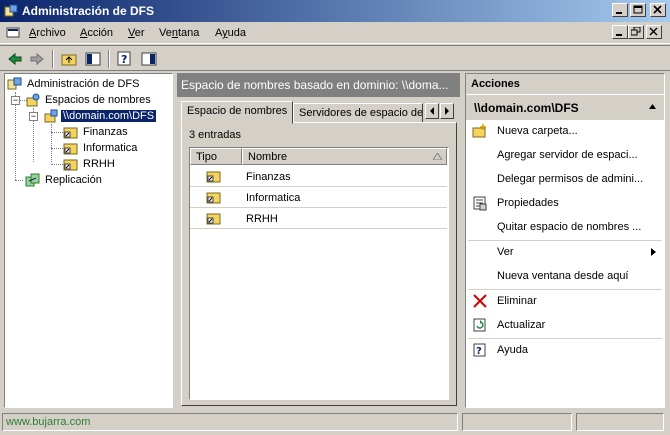 The width and height of the screenshot is (670, 435). I want to click on console-icon, so click(13, 32).